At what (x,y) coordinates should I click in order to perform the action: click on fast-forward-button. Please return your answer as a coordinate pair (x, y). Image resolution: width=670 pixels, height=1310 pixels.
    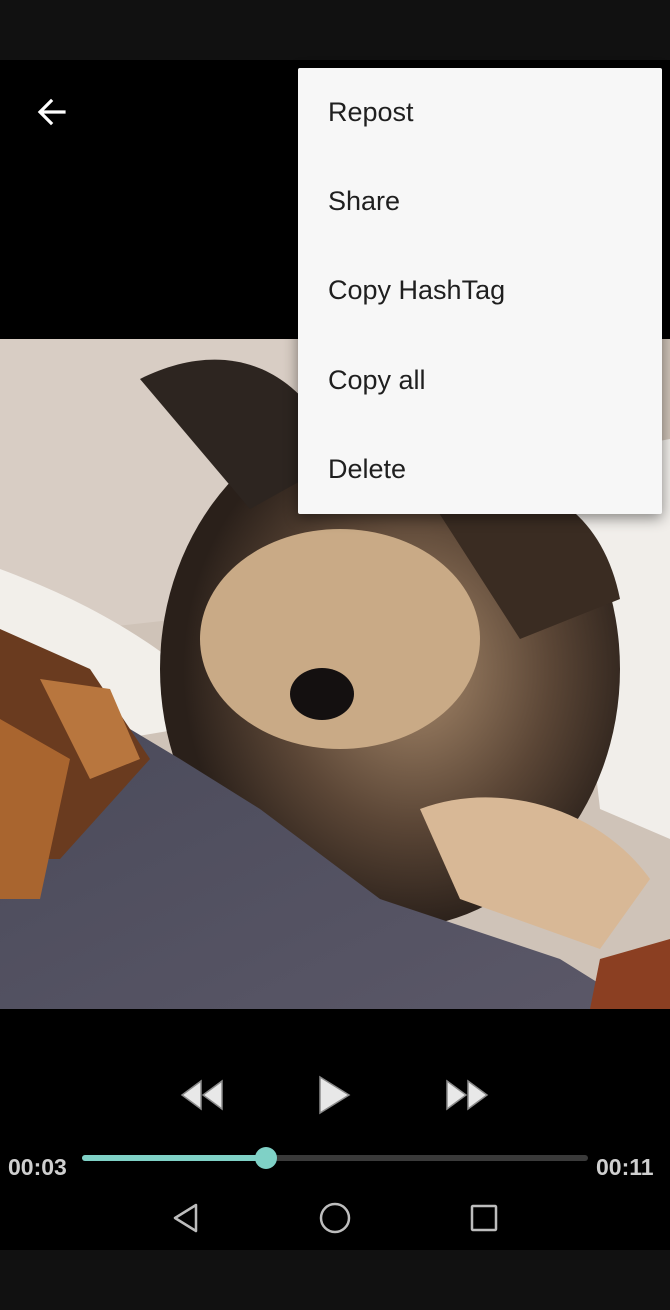
    Looking at the image, I should click on (467, 1095).